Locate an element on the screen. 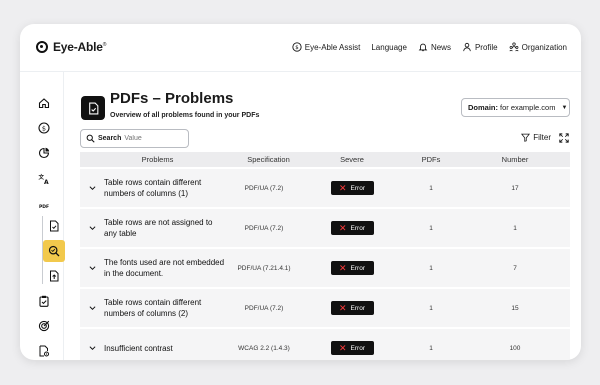  domain-select: Domain: for example.com ▼ is located at coordinates (515, 107).